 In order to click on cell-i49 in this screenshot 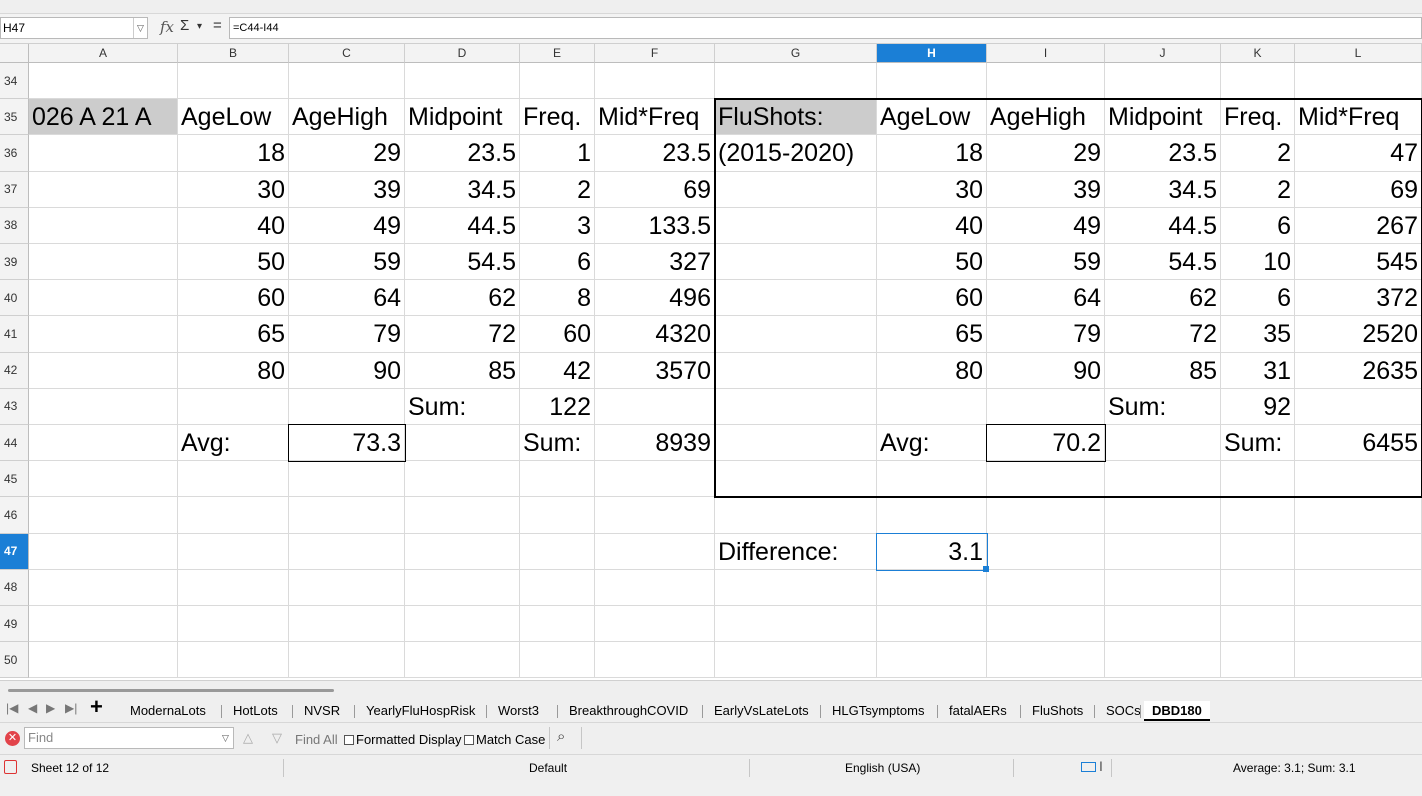, I will do `click(1046, 624)`.